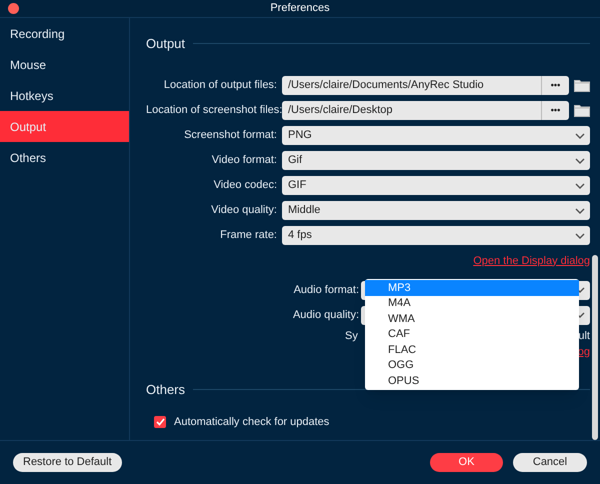 Image resolution: width=600 pixels, height=484 pixels. What do you see at coordinates (220, 86) in the screenshot?
I see `field-label: Location of output files:` at bounding box center [220, 86].